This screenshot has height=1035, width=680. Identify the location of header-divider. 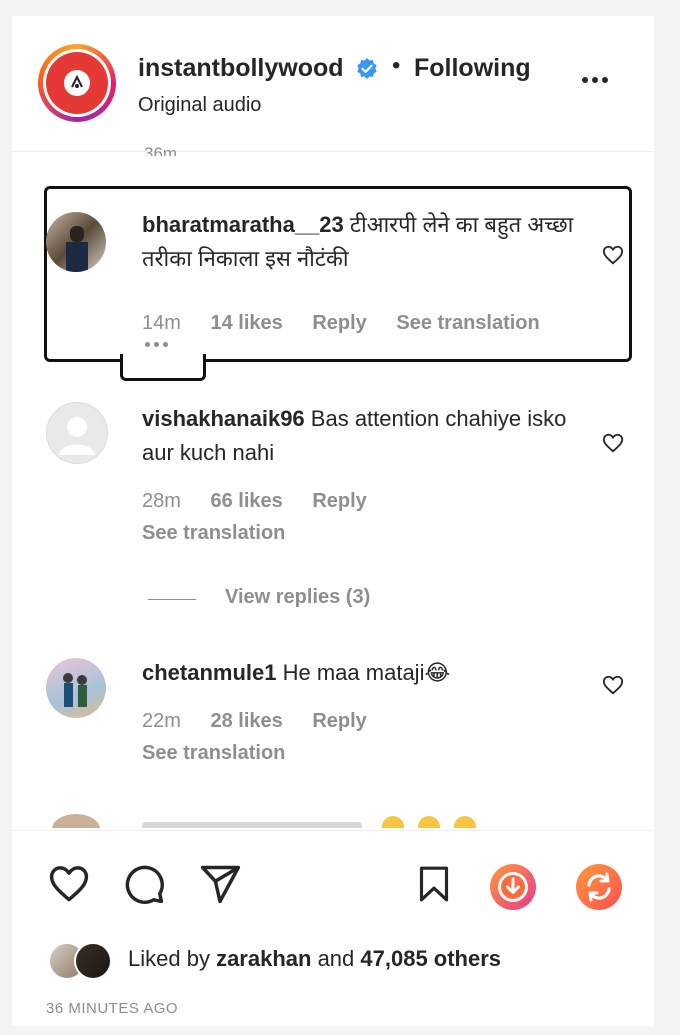
(333, 151).